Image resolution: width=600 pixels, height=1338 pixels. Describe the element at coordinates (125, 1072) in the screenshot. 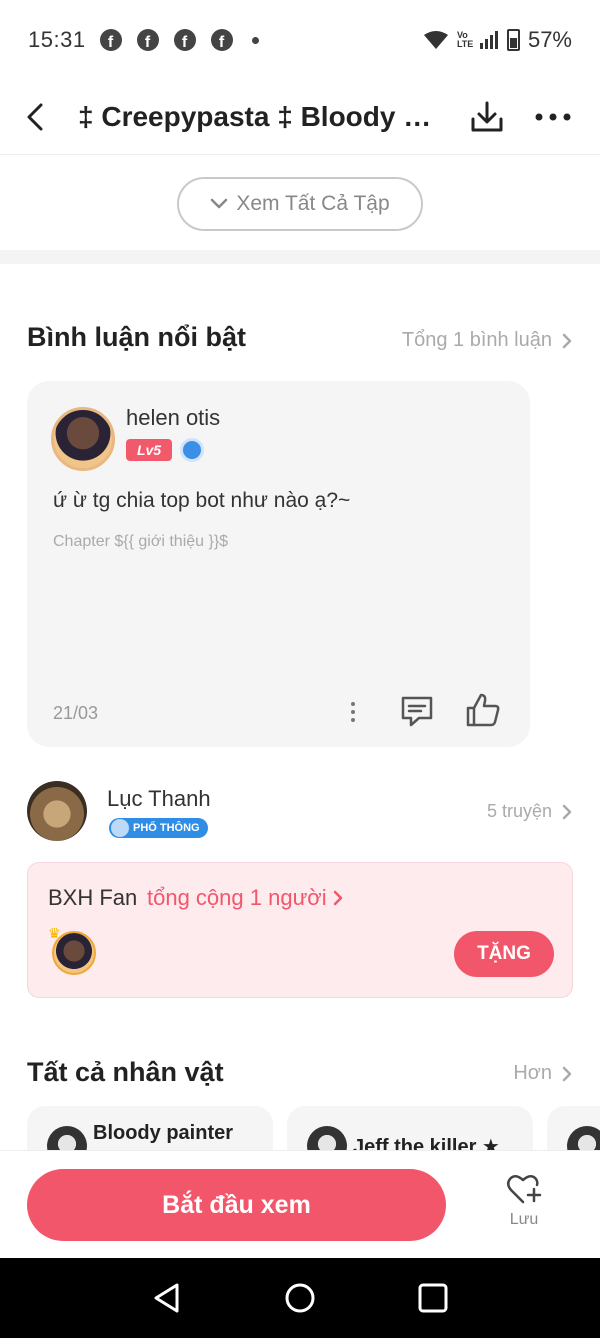

I see `characters-section-title: Tất cả nhân vật` at that location.